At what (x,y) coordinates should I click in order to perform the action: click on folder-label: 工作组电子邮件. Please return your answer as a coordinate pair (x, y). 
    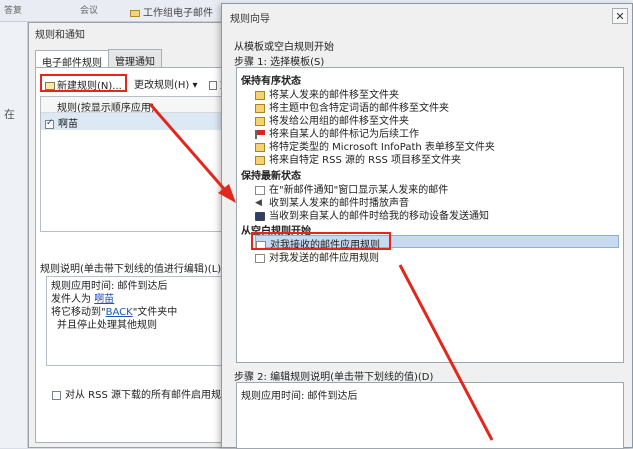
    Looking at the image, I should click on (178, 13).